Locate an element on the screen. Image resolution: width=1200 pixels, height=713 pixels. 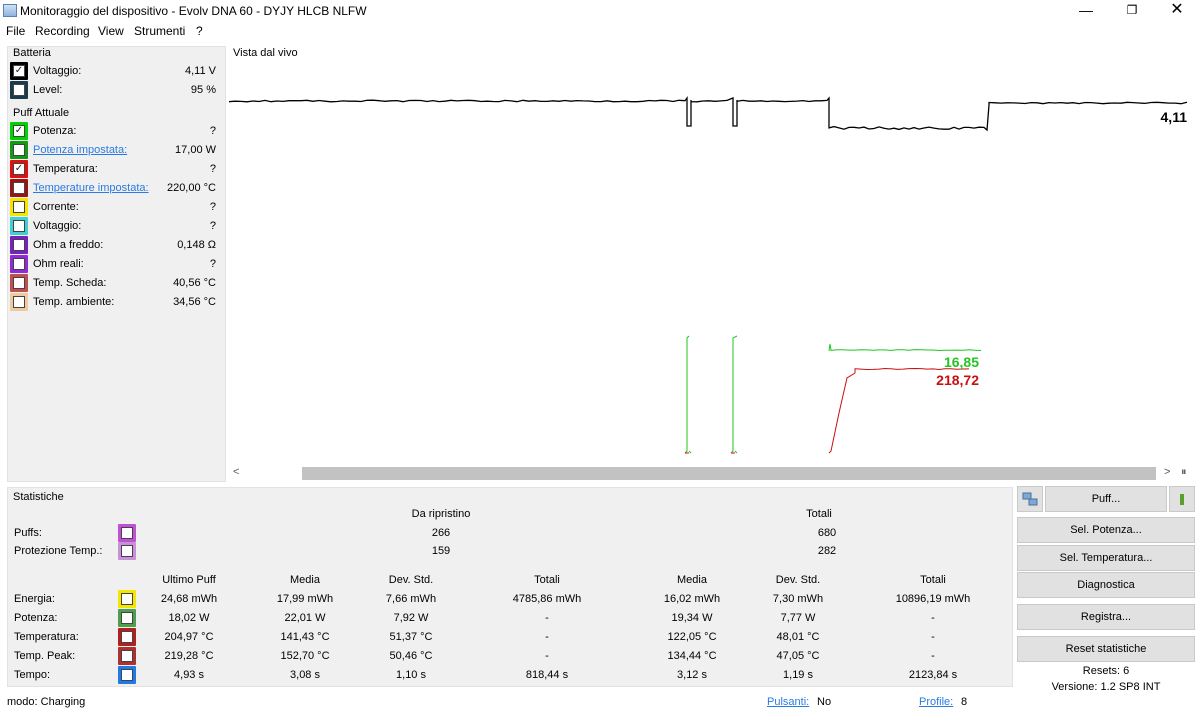
puff-row: Corrente:? is located at coordinates (115, 207).